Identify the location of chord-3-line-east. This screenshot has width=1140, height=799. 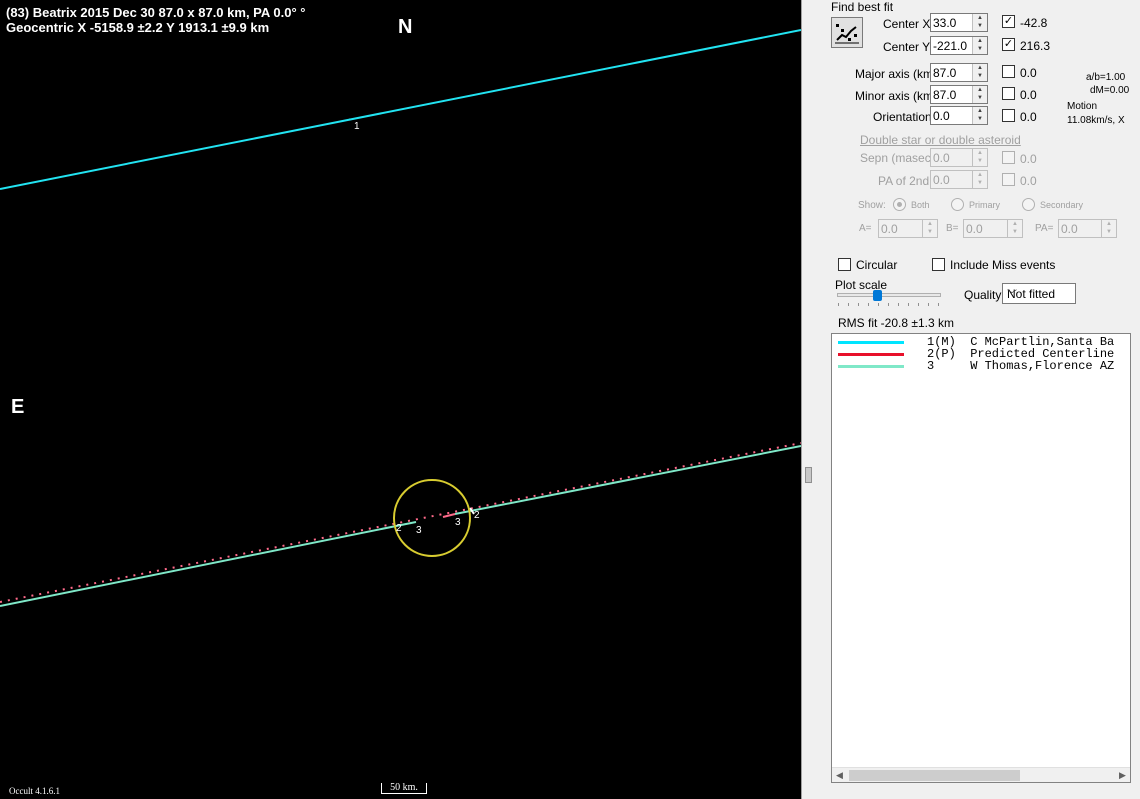
(627, 480).